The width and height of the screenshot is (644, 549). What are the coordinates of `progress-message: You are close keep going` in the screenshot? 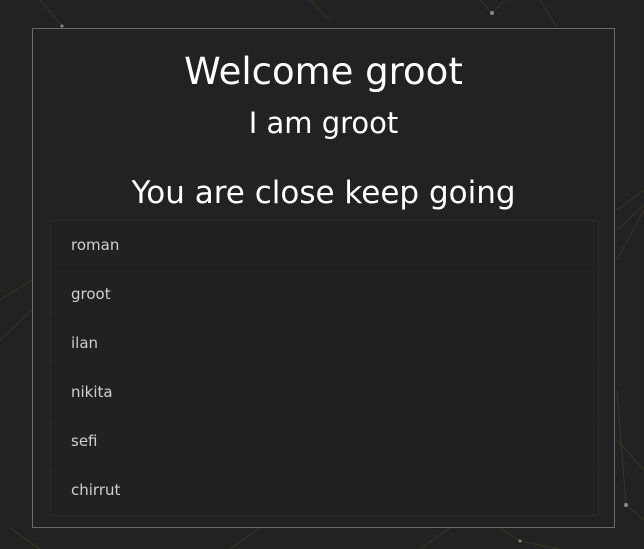 It's located at (323, 193).